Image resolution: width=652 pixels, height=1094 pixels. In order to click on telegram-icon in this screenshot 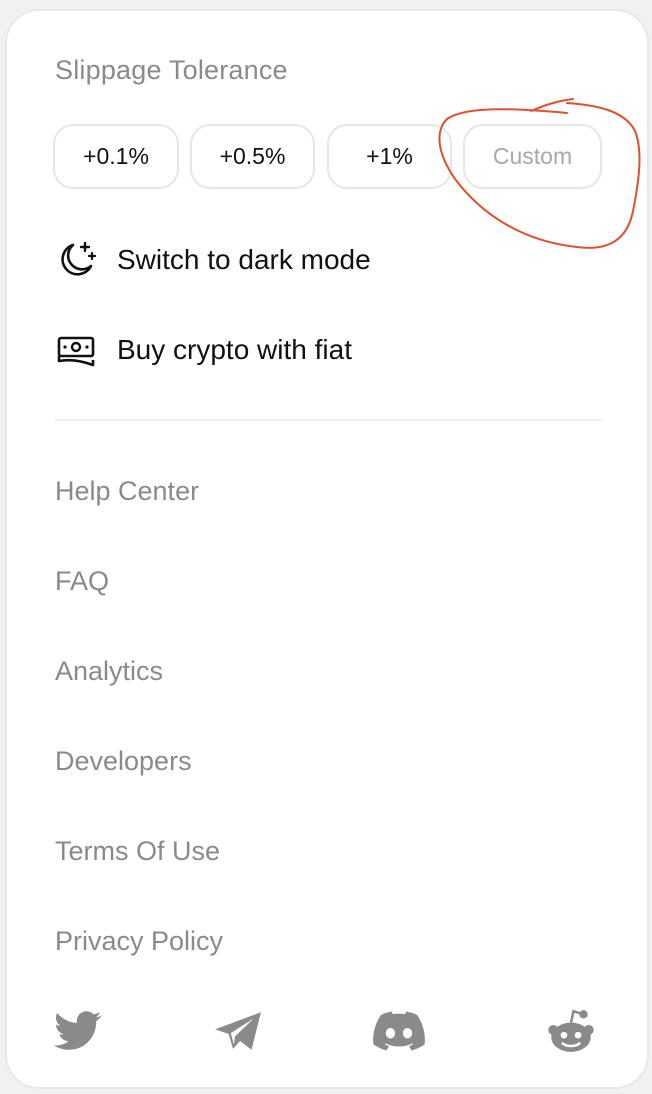, I will do `click(238, 1031)`.